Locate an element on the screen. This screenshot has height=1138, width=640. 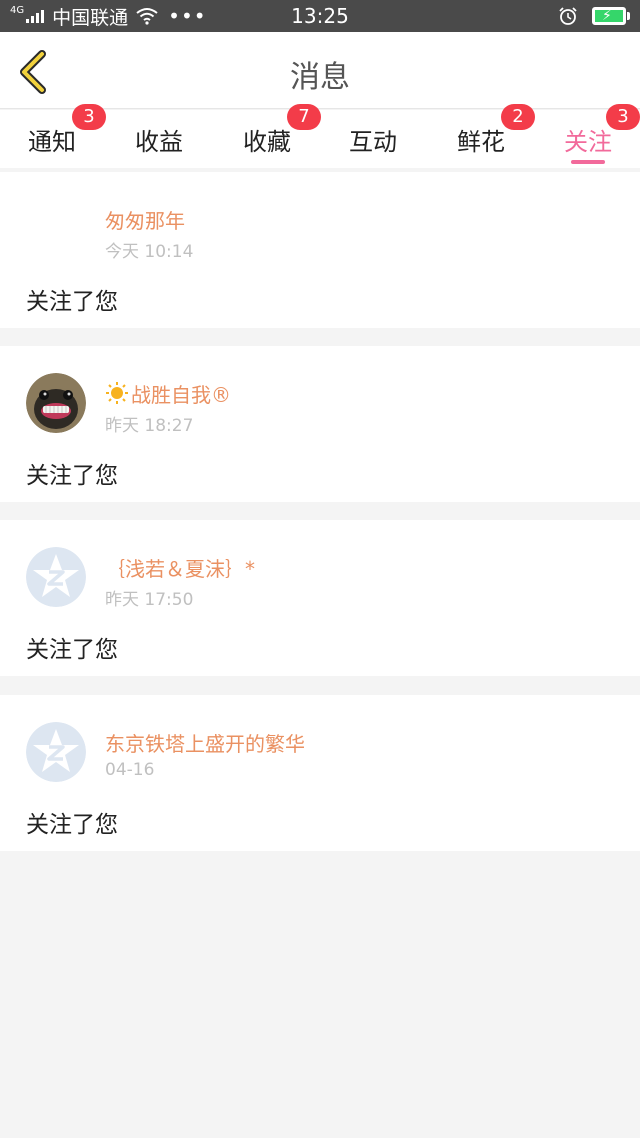
user-name: 东京铁塔上盛开的繁华 is located at coordinates (205, 742).